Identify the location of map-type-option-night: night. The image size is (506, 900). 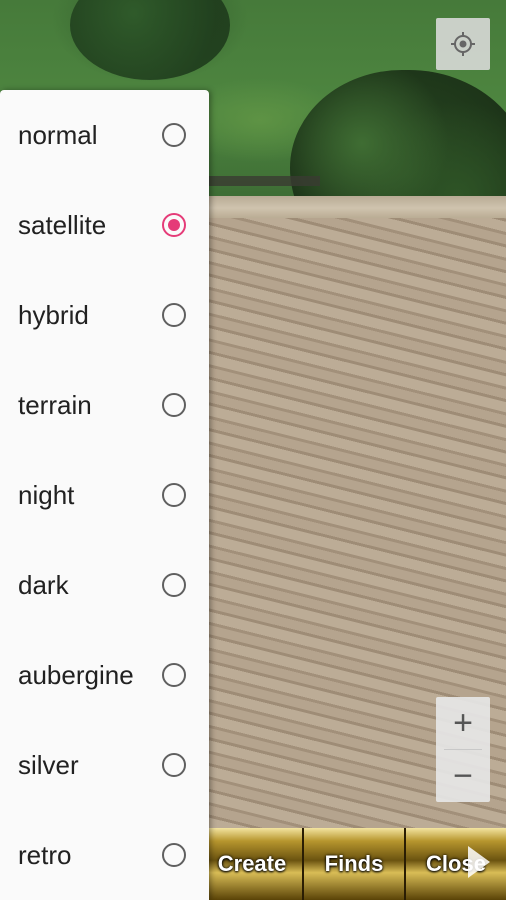
(104, 495).